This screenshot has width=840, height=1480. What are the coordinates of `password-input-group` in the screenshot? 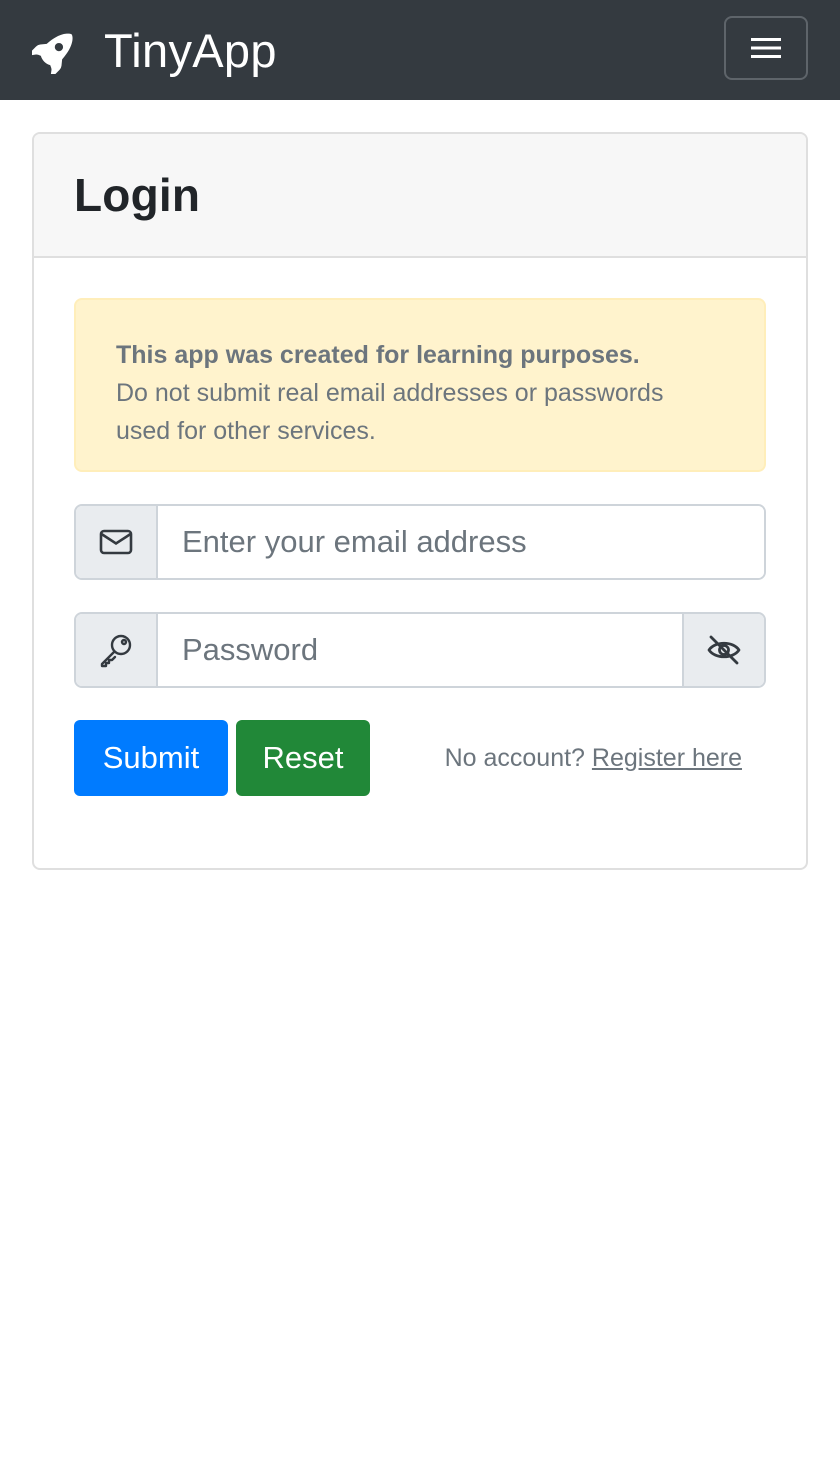 It's located at (420, 650).